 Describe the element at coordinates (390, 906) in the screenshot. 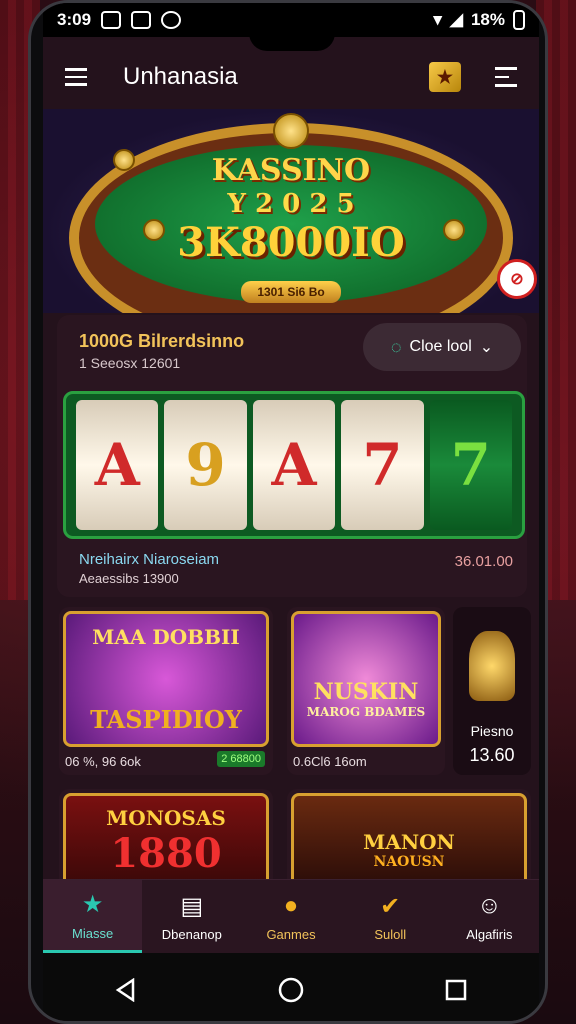

I see `check-badge-icon: ✔` at that location.